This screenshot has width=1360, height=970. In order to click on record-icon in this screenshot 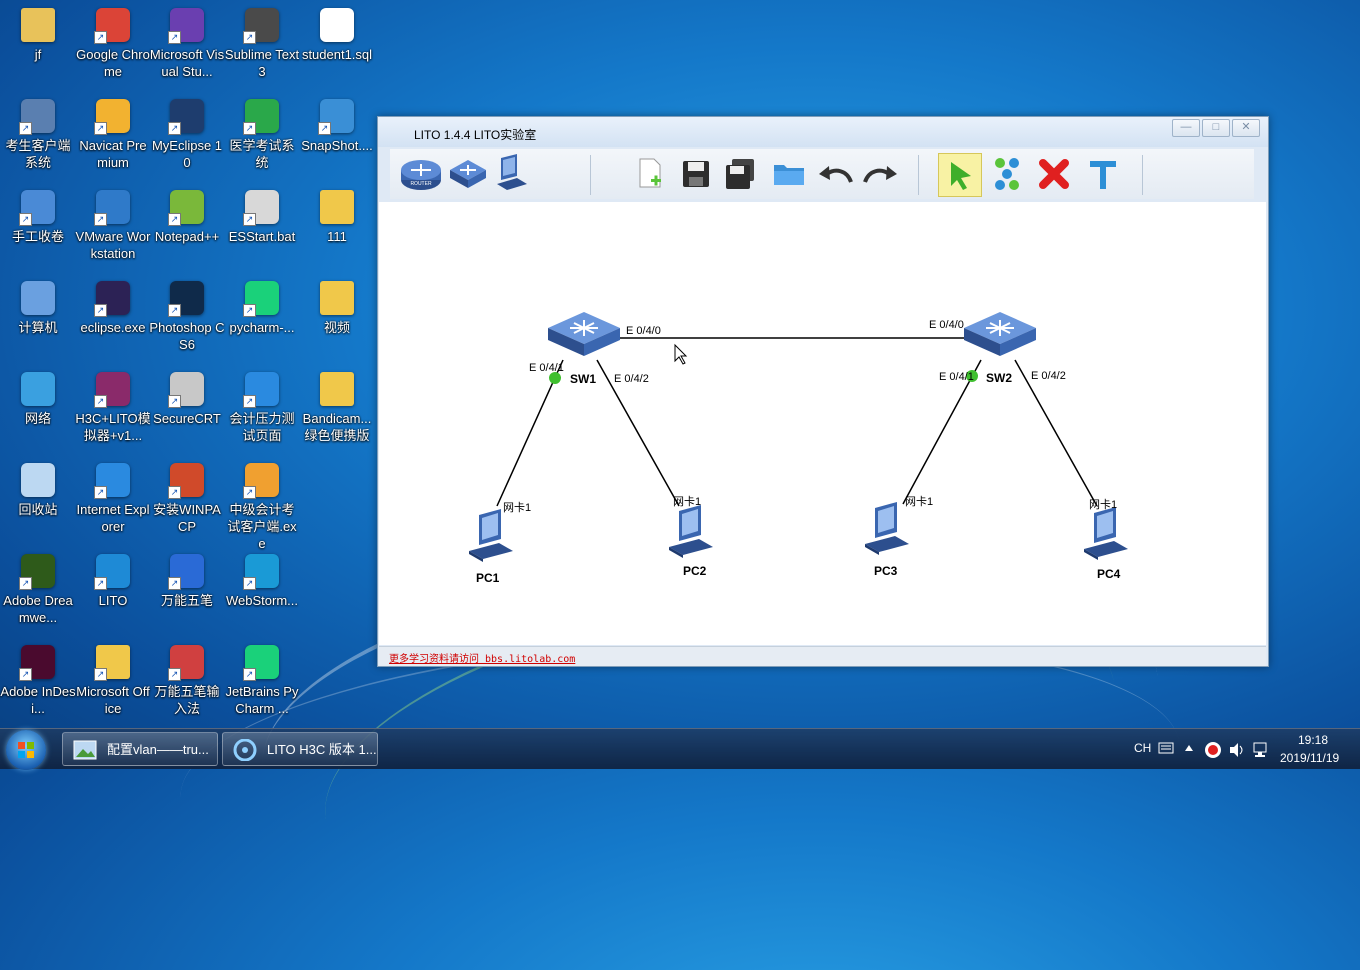, I will do `click(1213, 750)`.